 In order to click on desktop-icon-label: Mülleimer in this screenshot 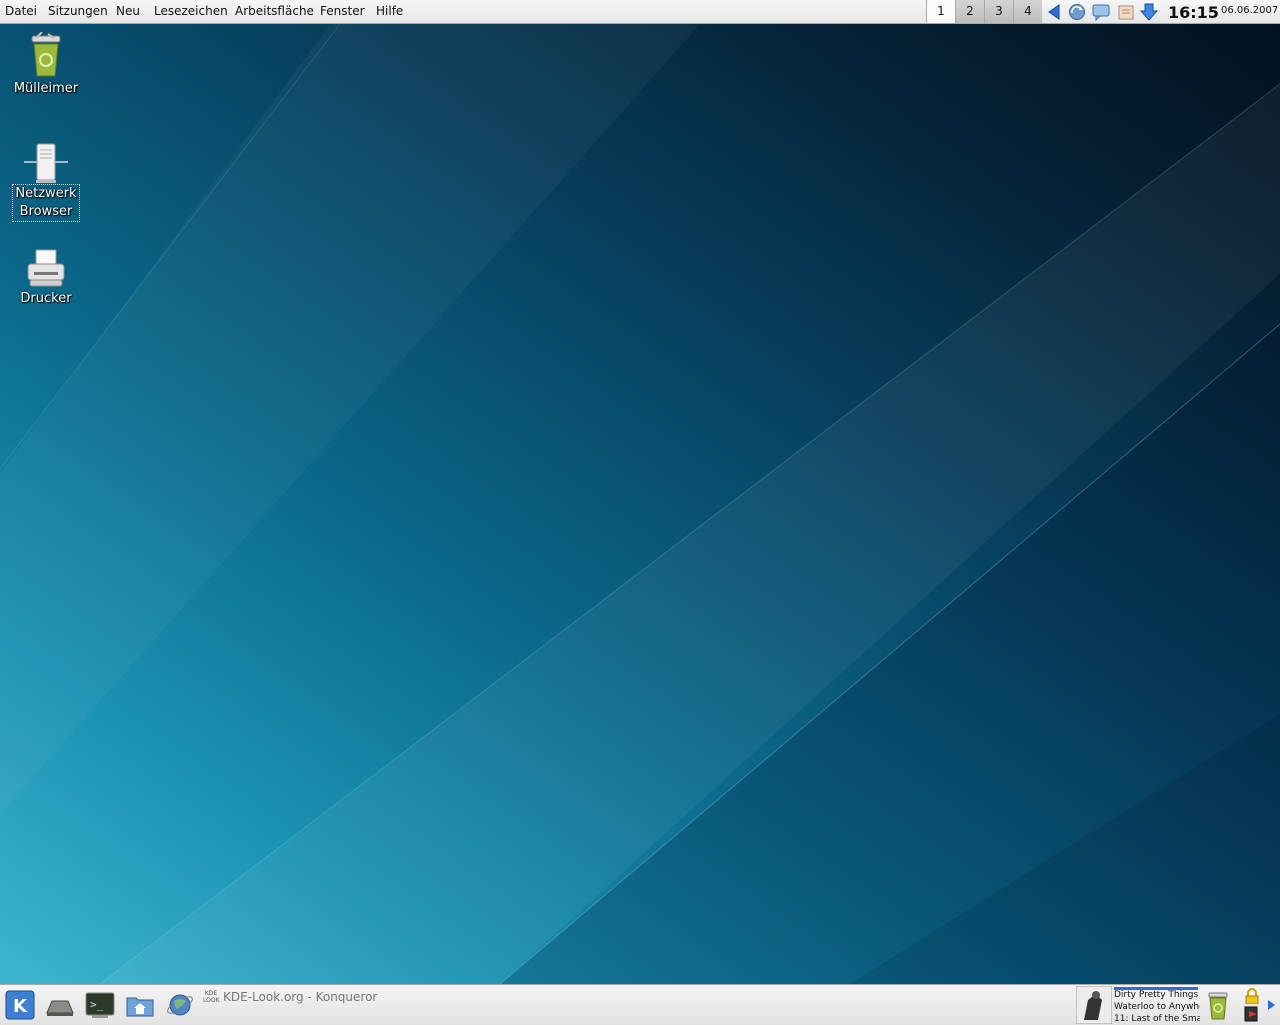, I will do `click(46, 88)`.